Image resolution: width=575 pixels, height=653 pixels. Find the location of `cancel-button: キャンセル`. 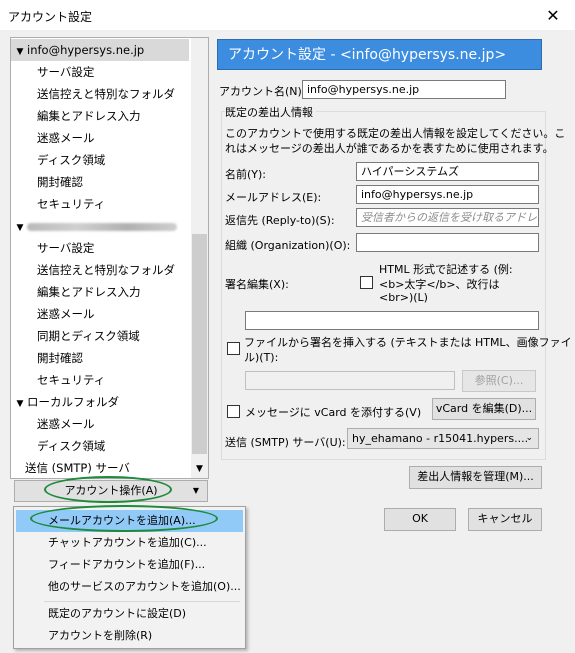

cancel-button: キャンセル is located at coordinates (505, 519).